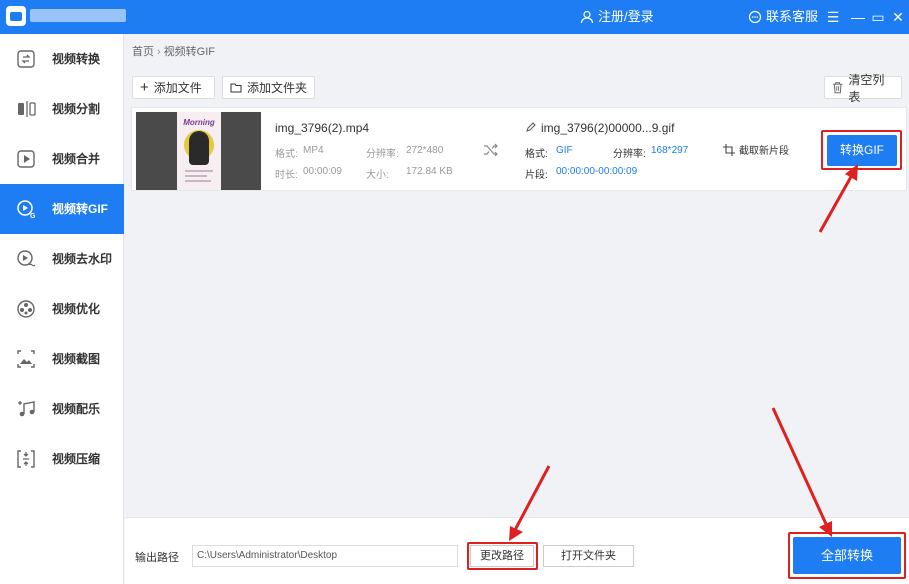  I want to click on thumbnail-title: Morning, so click(199, 122).